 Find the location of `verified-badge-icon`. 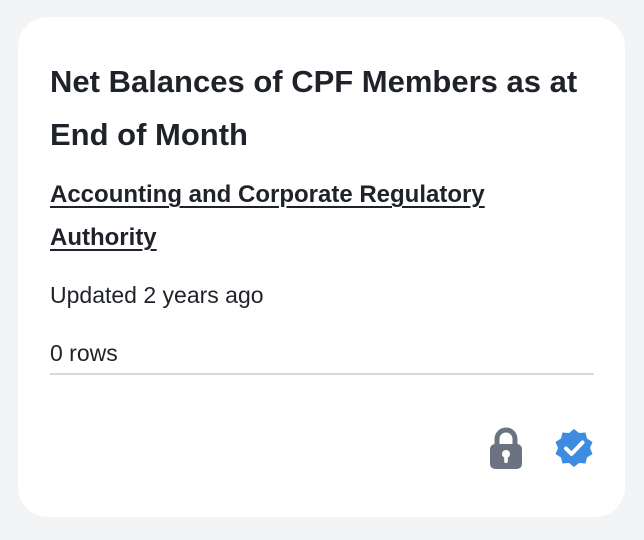

verified-badge-icon is located at coordinates (574, 448).